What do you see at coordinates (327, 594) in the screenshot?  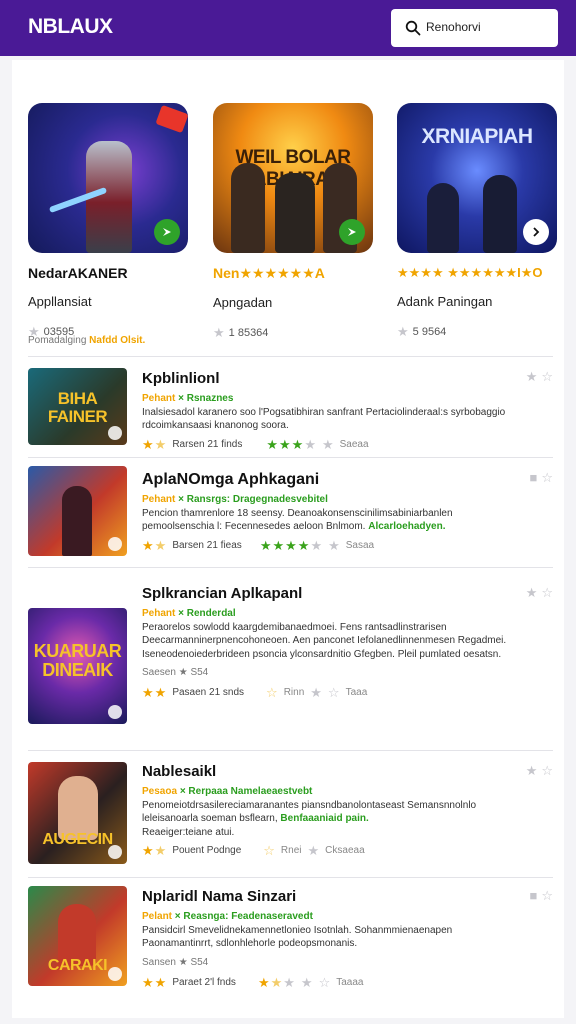 I see `app-title: Splkrancian Aplkapanl` at bounding box center [327, 594].